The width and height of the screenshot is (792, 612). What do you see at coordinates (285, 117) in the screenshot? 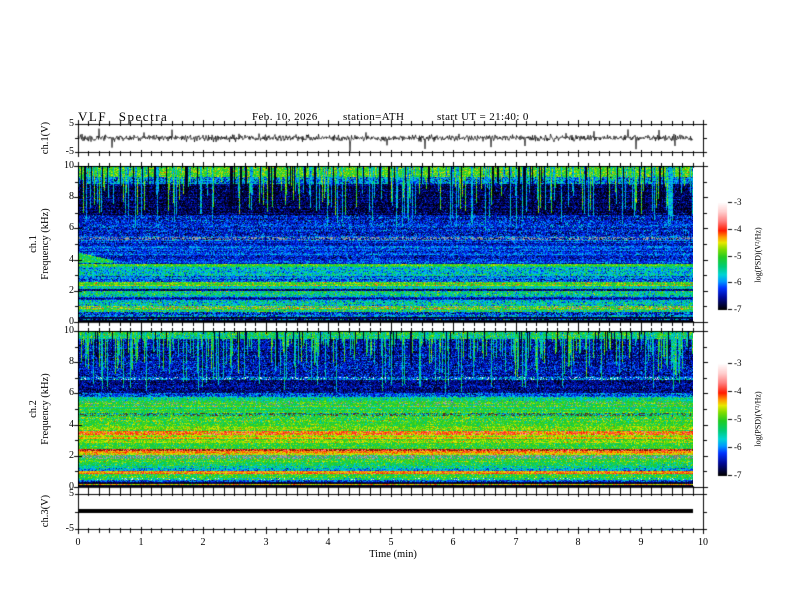
I see `date-label: Feb. 10, 2026` at bounding box center [285, 117].